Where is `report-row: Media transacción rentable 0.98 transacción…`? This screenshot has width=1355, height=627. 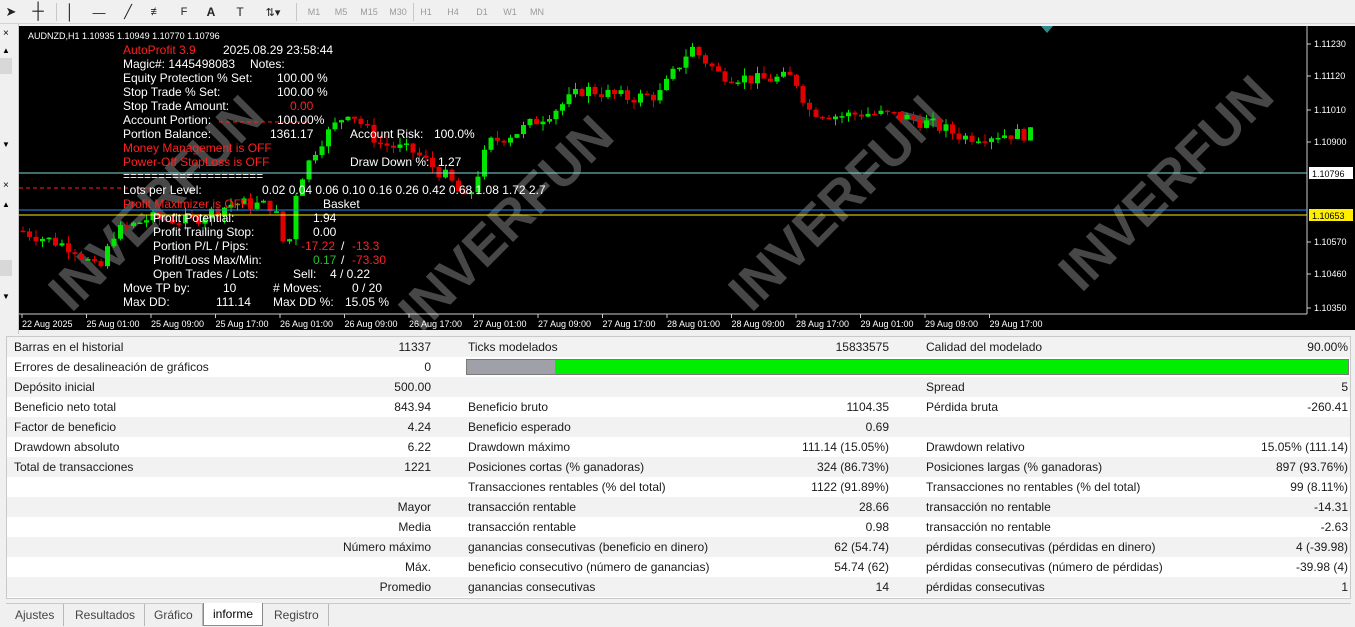 report-row: Media transacción rentable 0.98 transacción… is located at coordinates (678, 527).